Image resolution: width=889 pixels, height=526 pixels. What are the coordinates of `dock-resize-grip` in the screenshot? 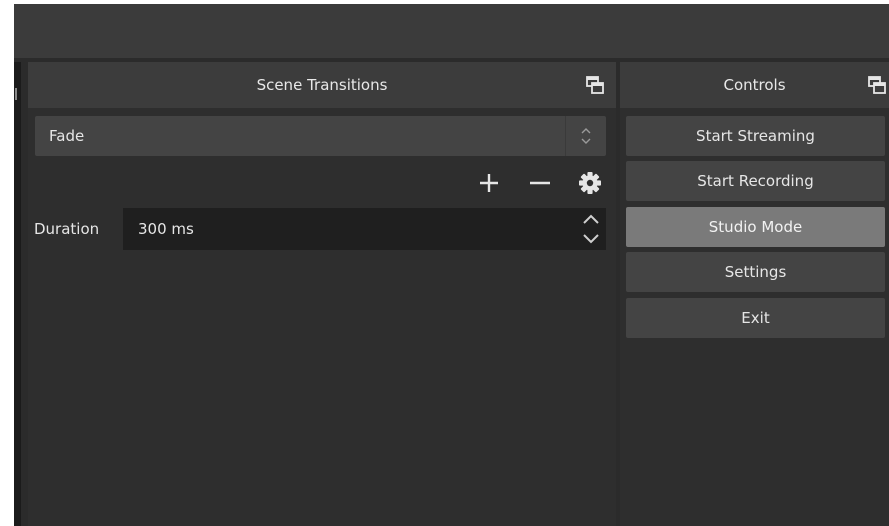 It's located at (16, 94).